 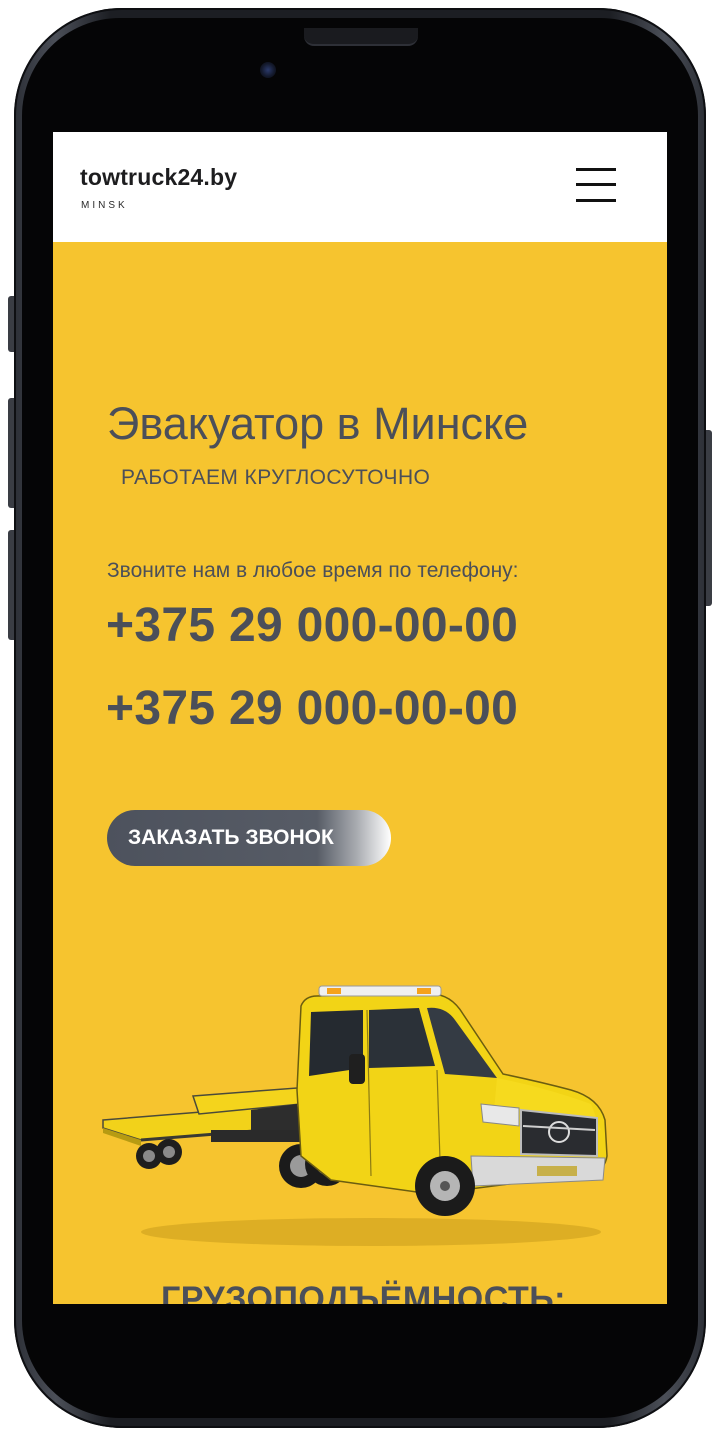 I want to click on phone-speaker, so click(x=361, y=37).